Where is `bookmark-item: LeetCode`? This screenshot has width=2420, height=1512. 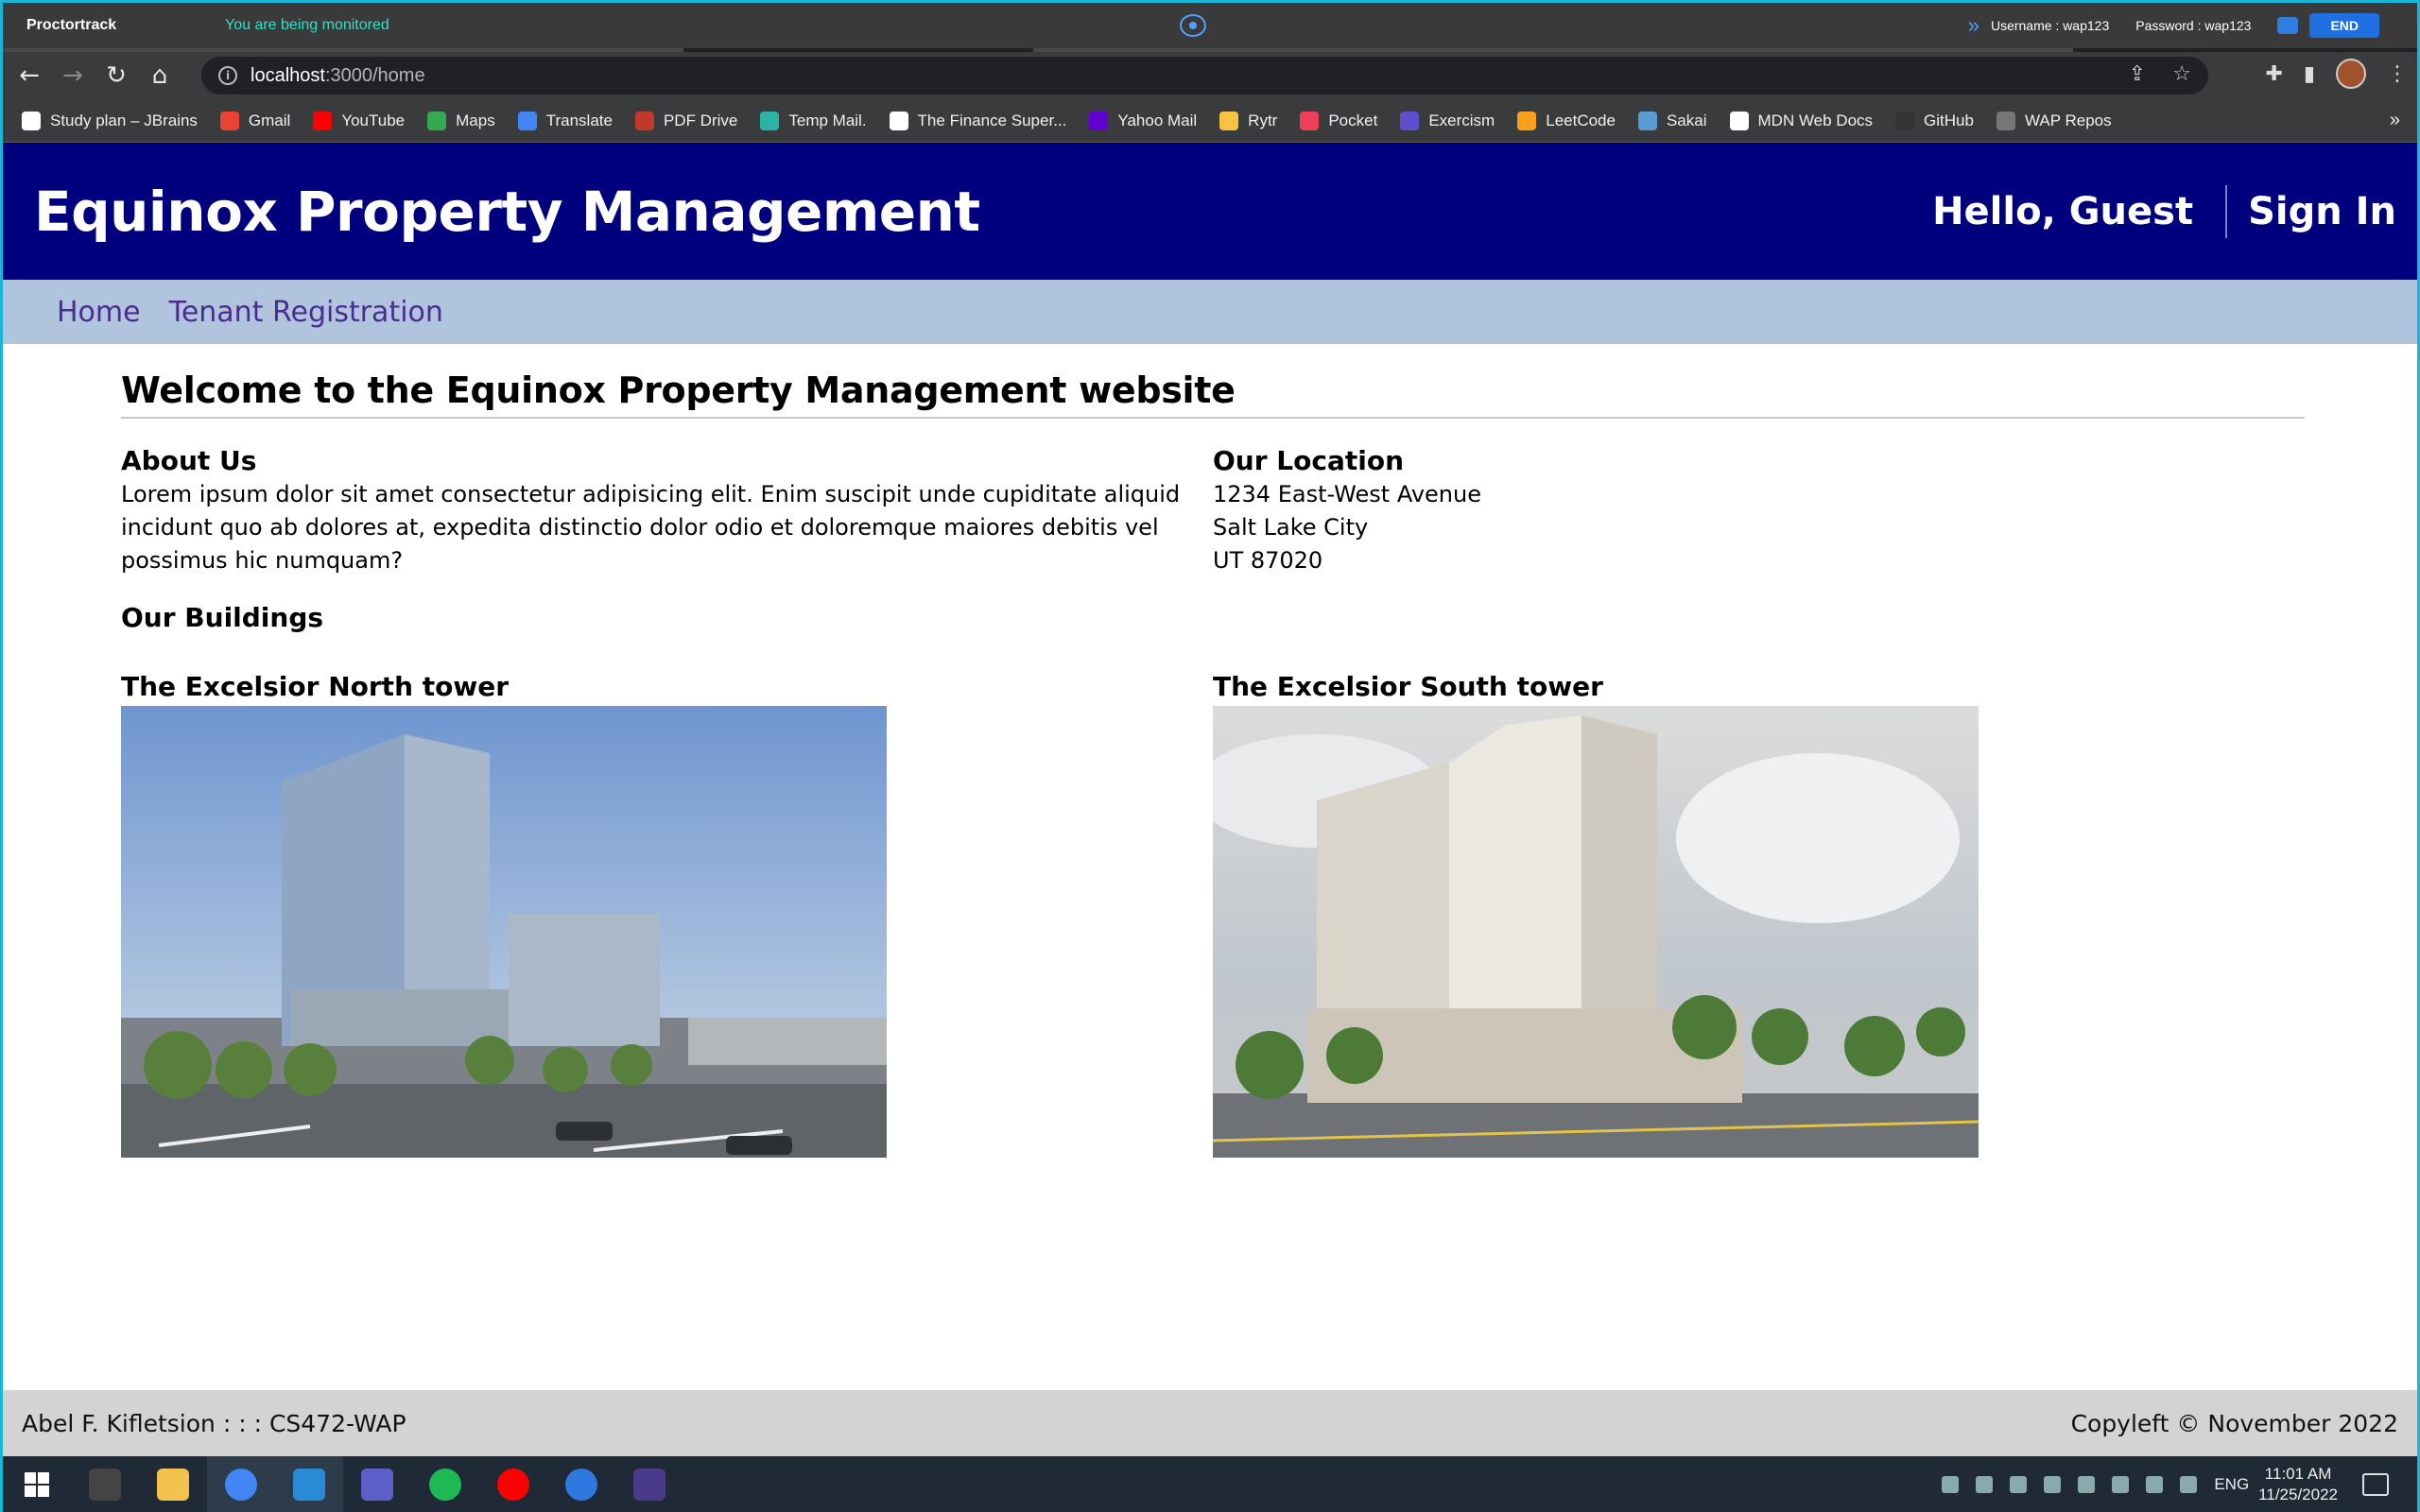 bookmark-item: LeetCode is located at coordinates (1566, 120).